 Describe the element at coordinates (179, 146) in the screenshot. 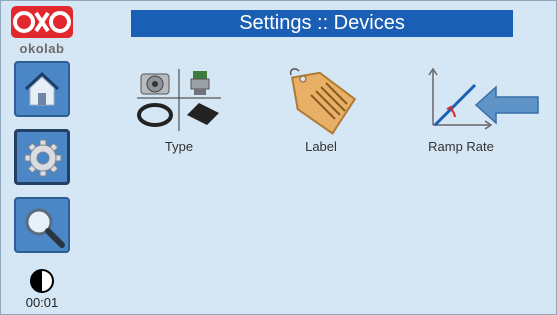

I see `type-label: Type` at that location.